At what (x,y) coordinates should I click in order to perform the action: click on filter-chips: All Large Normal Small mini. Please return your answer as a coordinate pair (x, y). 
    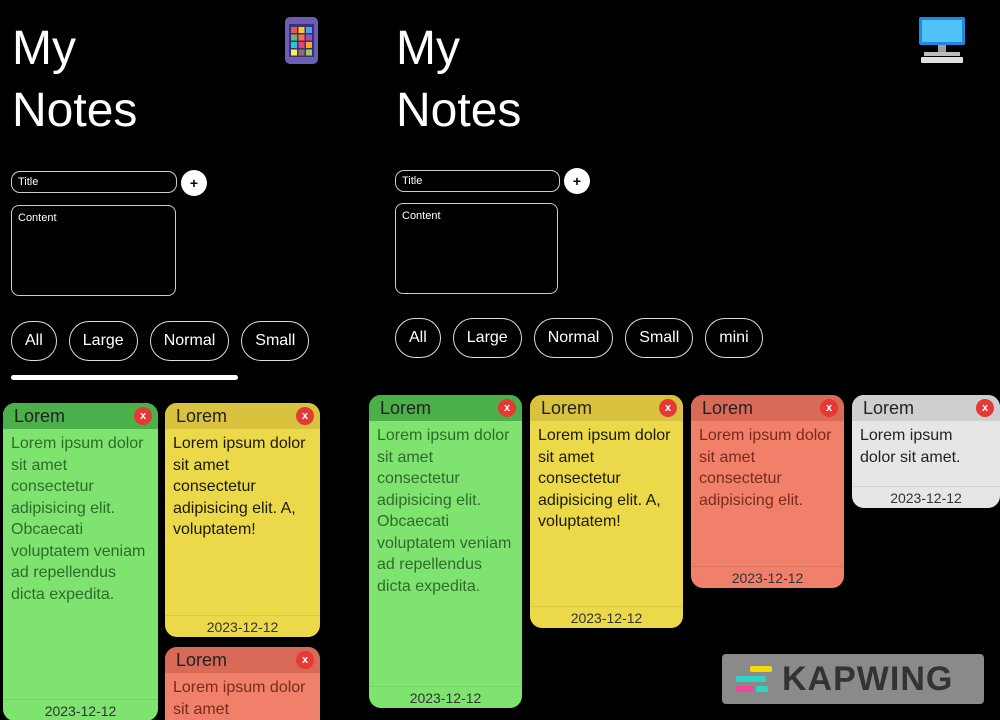
    Looking at the image, I should click on (579, 338).